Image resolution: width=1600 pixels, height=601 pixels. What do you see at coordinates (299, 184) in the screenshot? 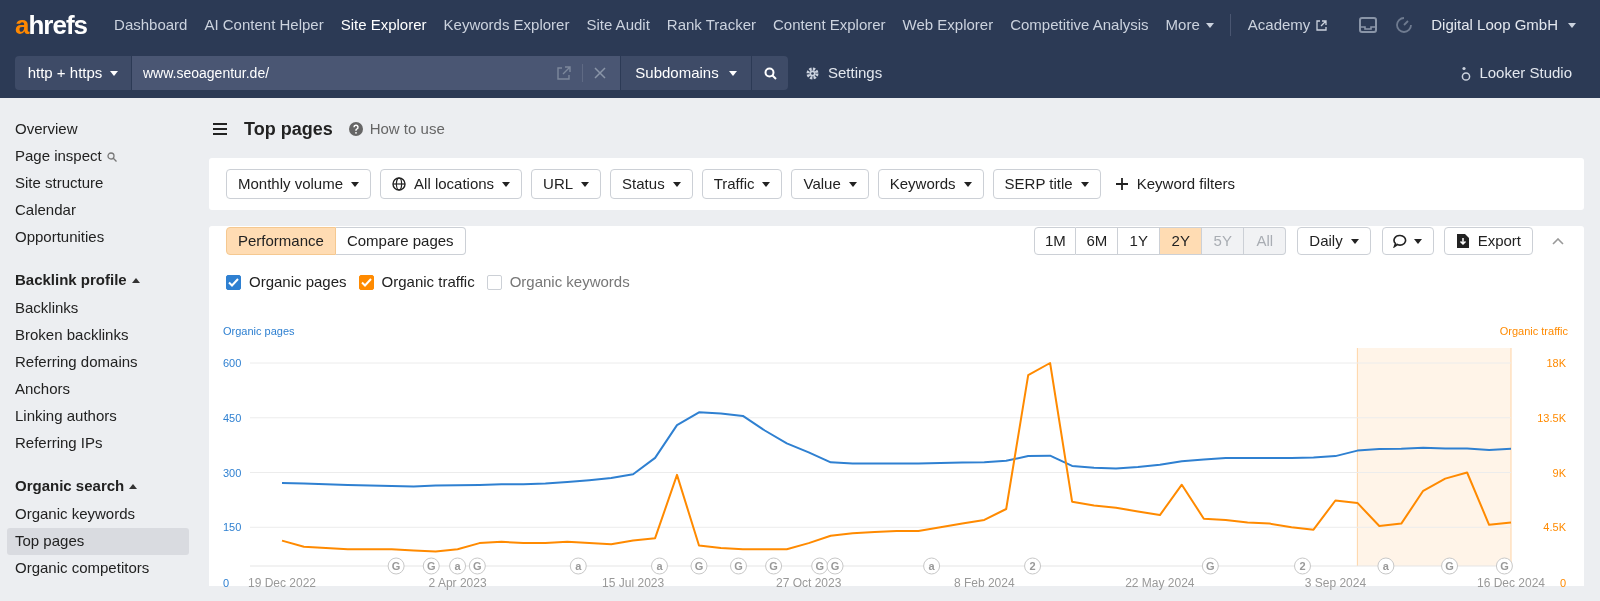
I see `filter-dropdown: Monthly volume` at bounding box center [299, 184].